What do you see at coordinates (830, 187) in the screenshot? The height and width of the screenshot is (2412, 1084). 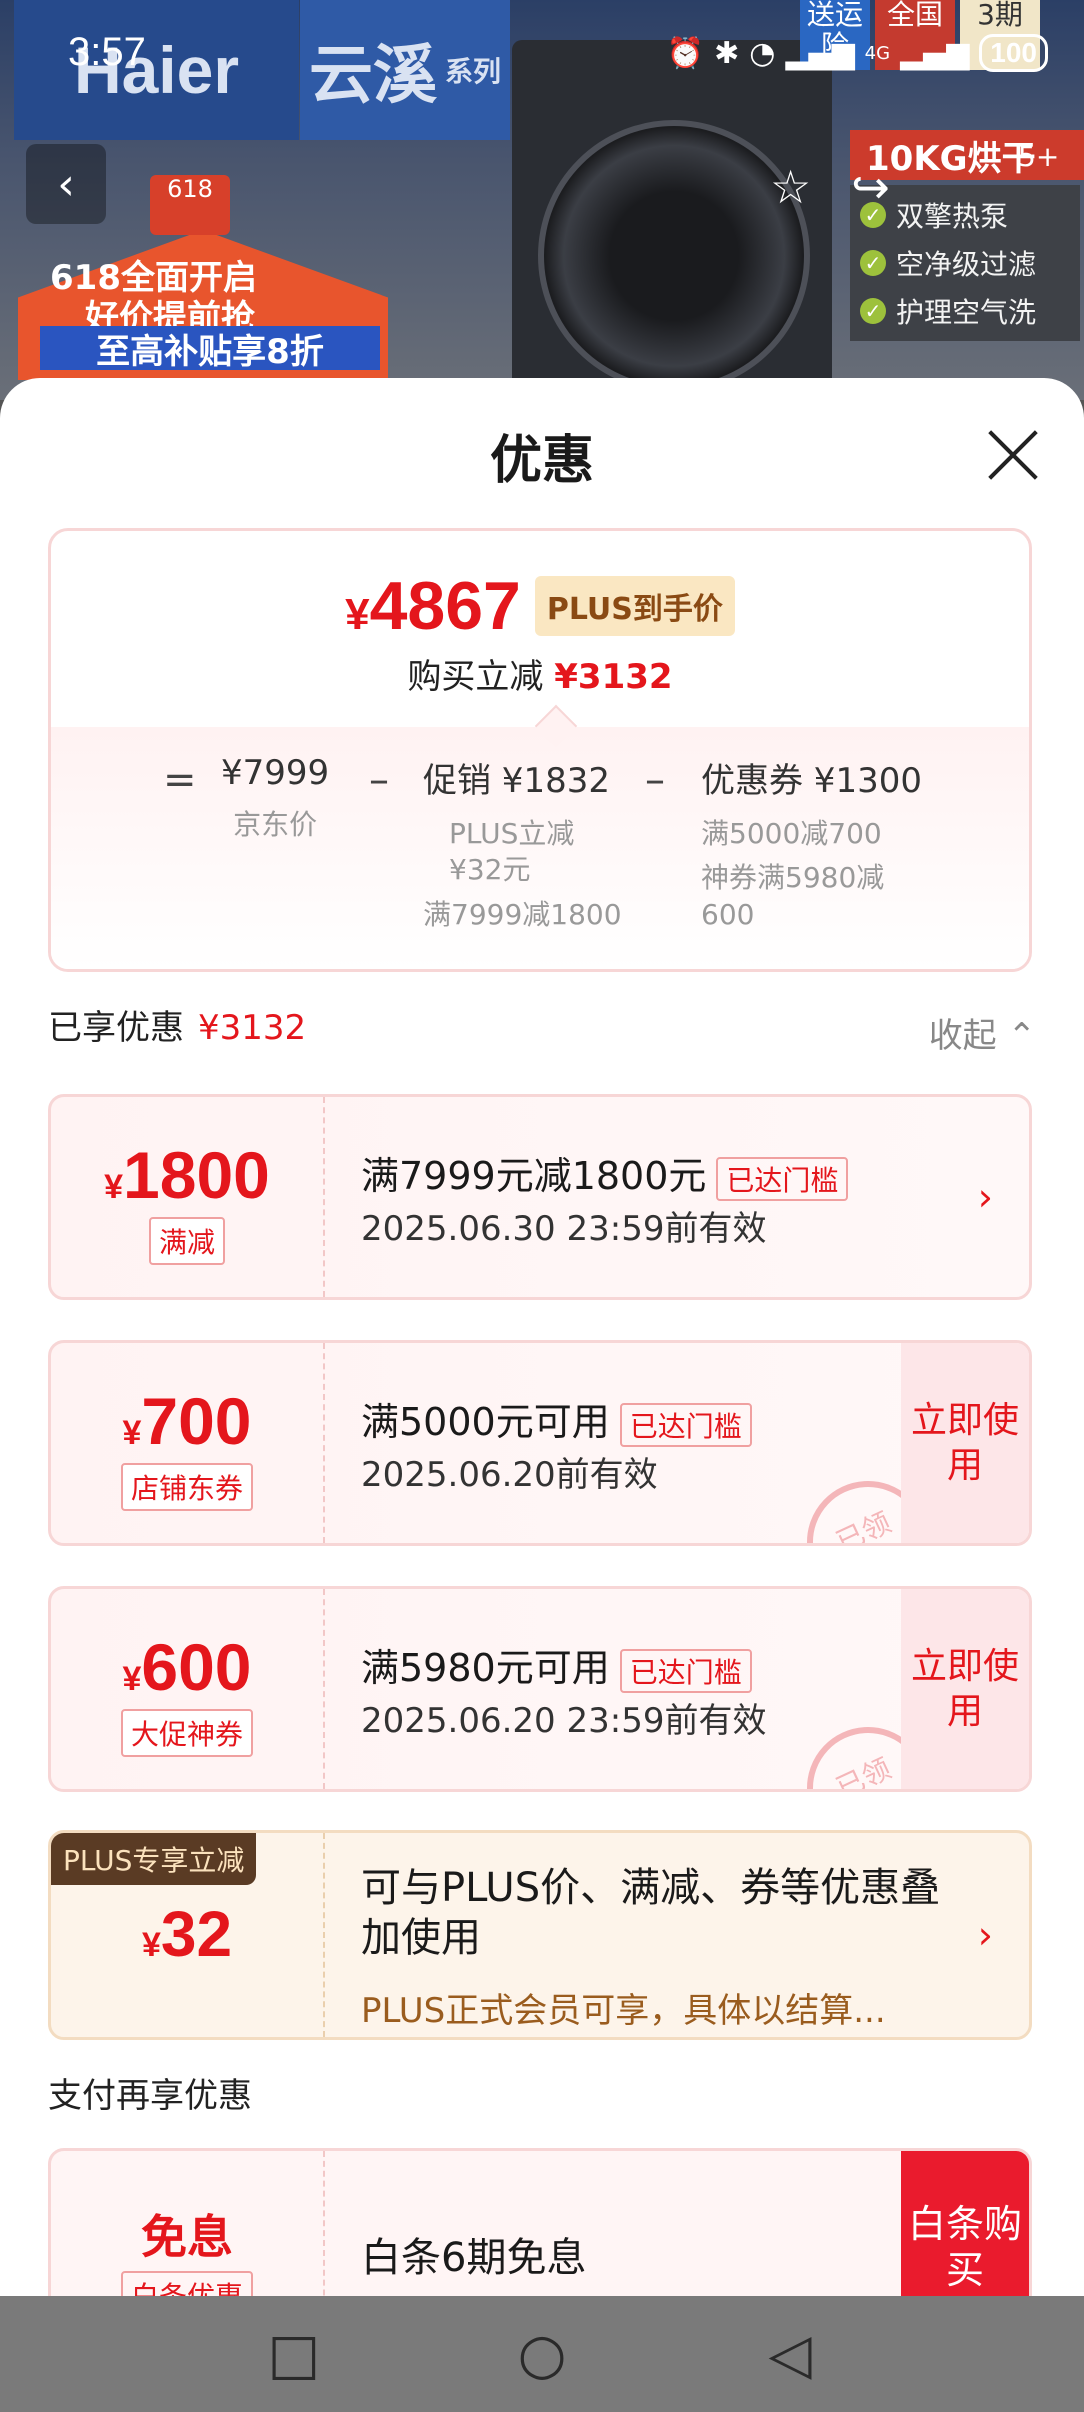 I see `top-actions: ☆ ↪` at bounding box center [830, 187].